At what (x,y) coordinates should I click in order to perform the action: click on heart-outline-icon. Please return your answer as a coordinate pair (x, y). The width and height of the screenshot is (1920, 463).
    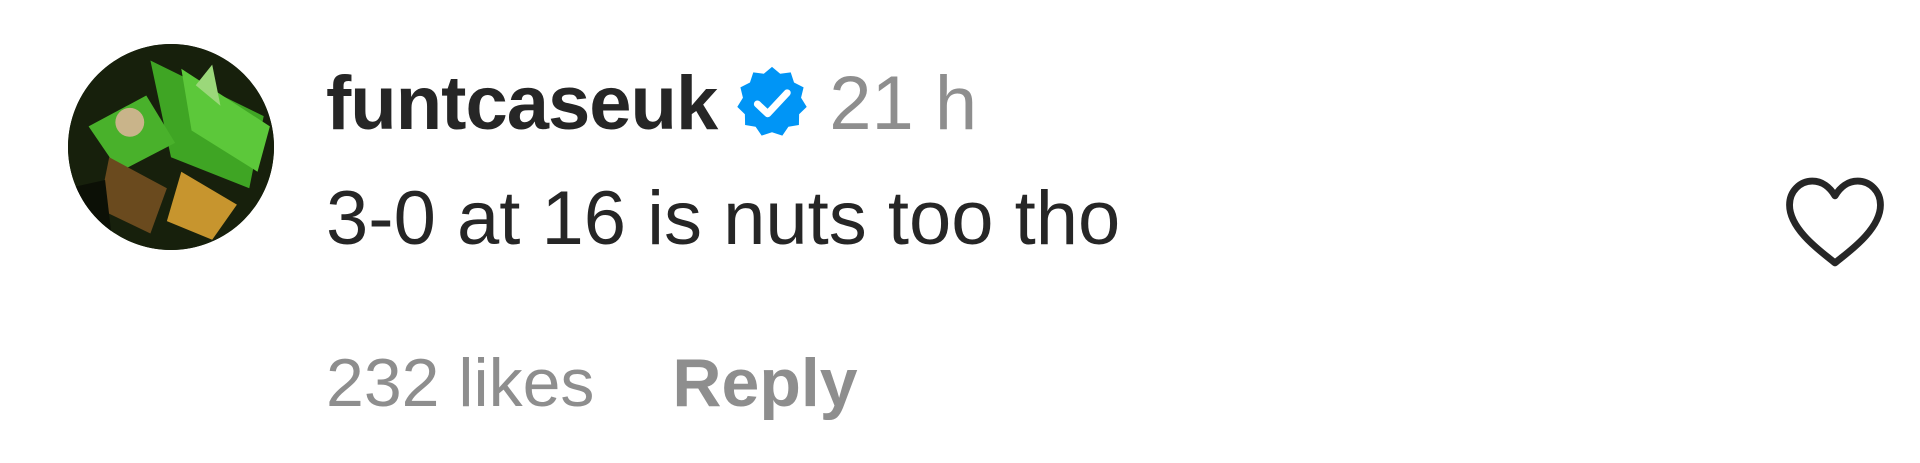
    Looking at the image, I should click on (1835, 222).